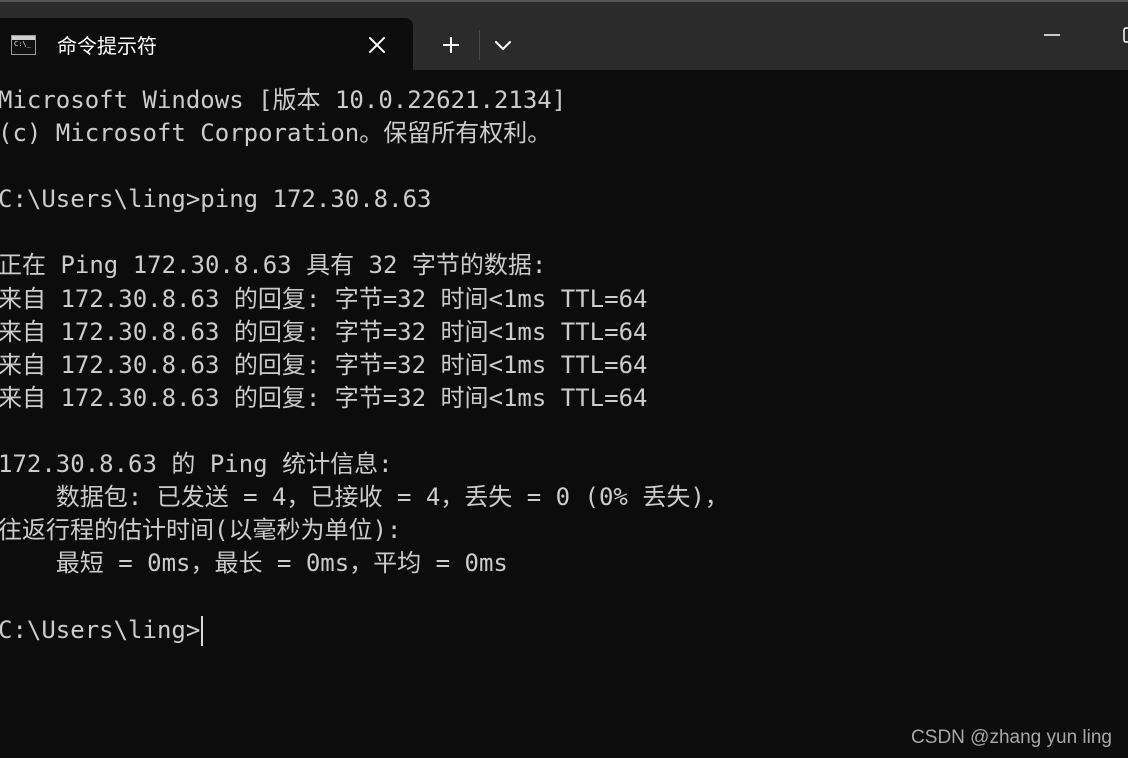  What do you see at coordinates (254, 563) in the screenshot?
I see `console-line: 最短 = 0ms，最长 = 0ms，平均 = 0ms` at bounding box center [254, 563].